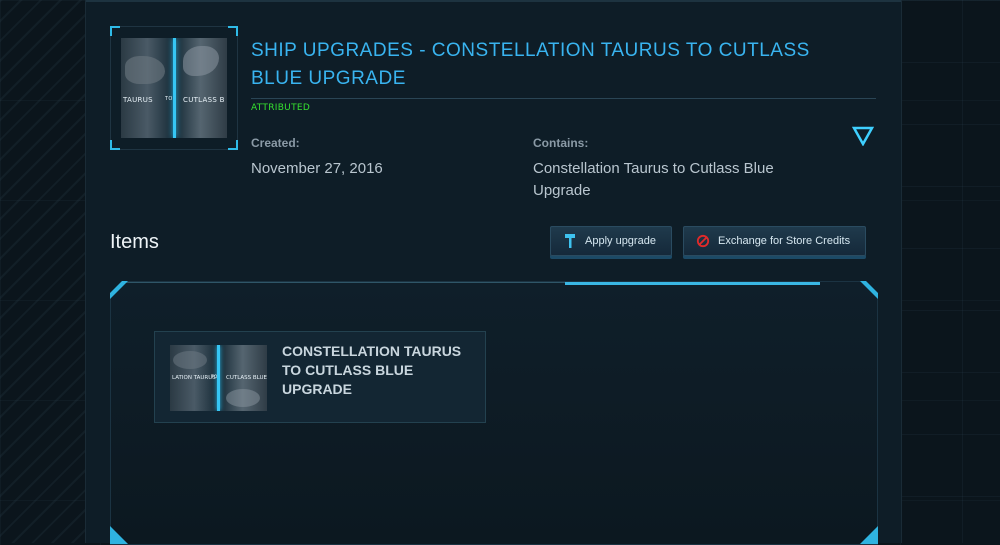  I want to click on panel-top-border, so click(493, 1).